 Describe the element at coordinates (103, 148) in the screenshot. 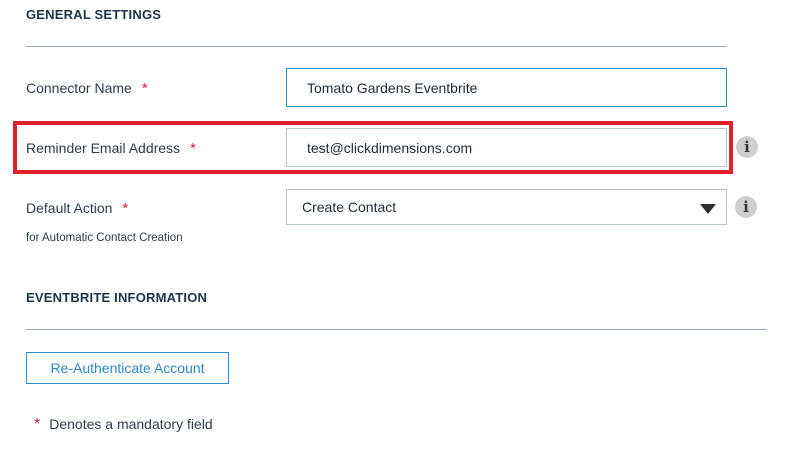

I see `reminder-email-label-text: Reminder Email Address` at that location.